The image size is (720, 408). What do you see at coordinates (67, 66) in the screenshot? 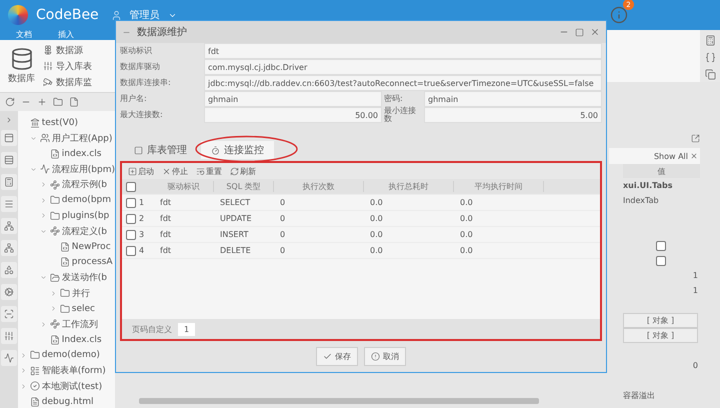
I see `ribbon-item: 导入库表` at bounding box center [67, 66].